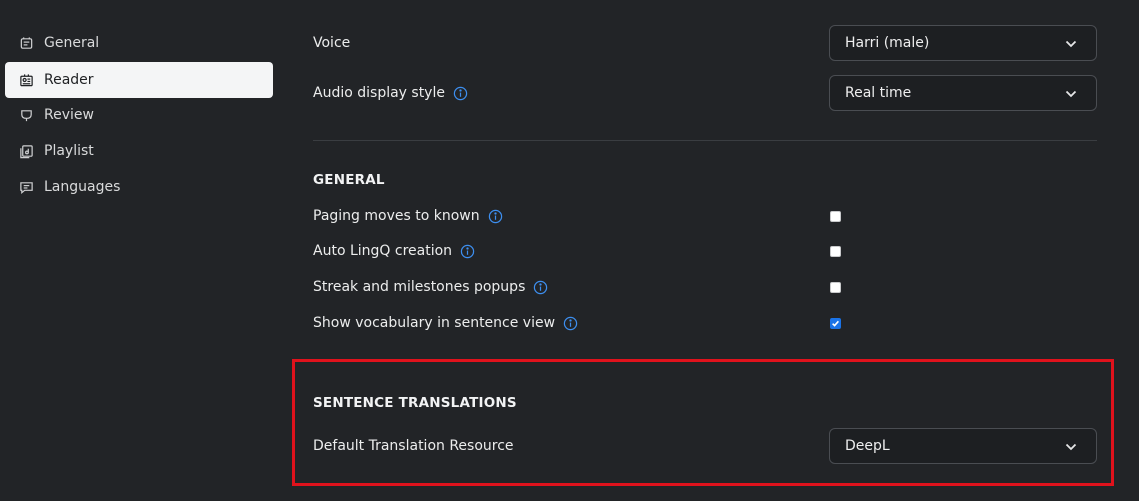 The width and height of the screenshot is (1139, 501). I want to click on audio-display-style-label: Audio display style, so click(390, 93).